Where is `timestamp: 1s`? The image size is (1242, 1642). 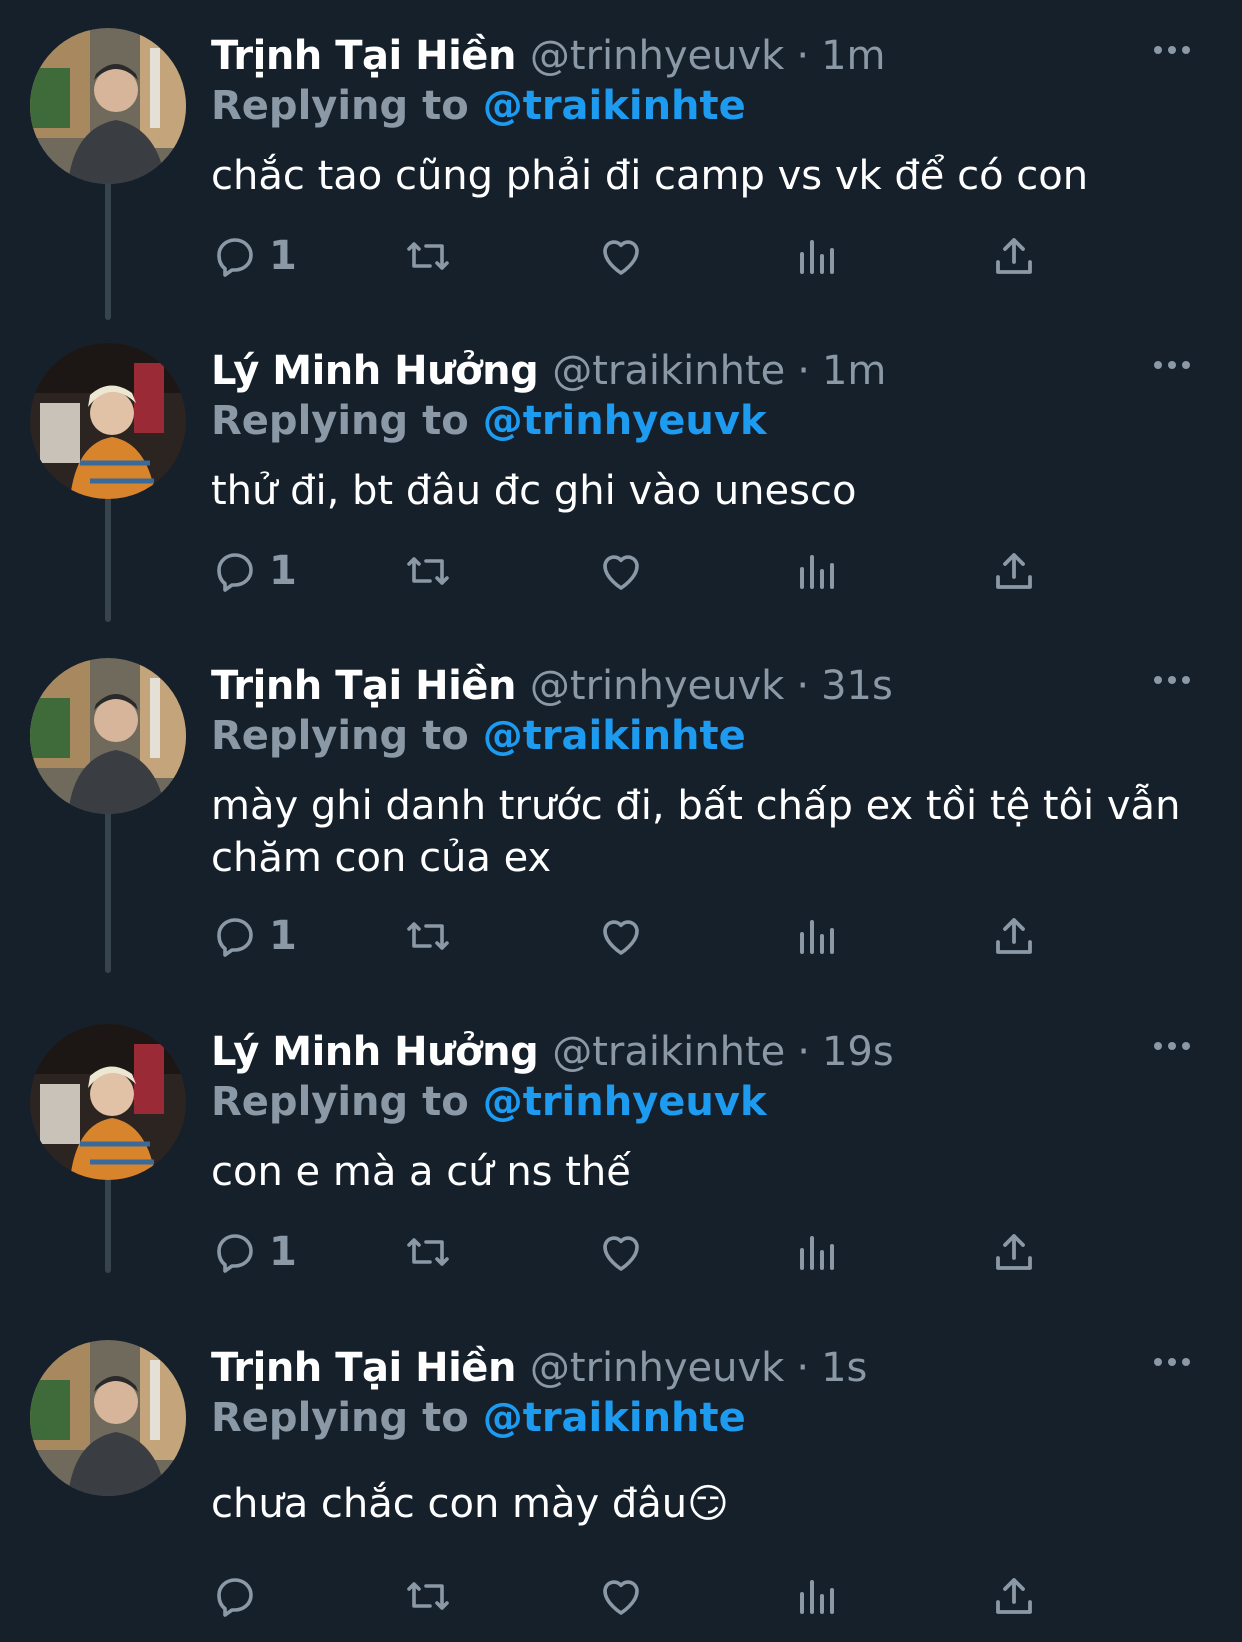
timestamp: 1s is located at coordinates (844, 1368).